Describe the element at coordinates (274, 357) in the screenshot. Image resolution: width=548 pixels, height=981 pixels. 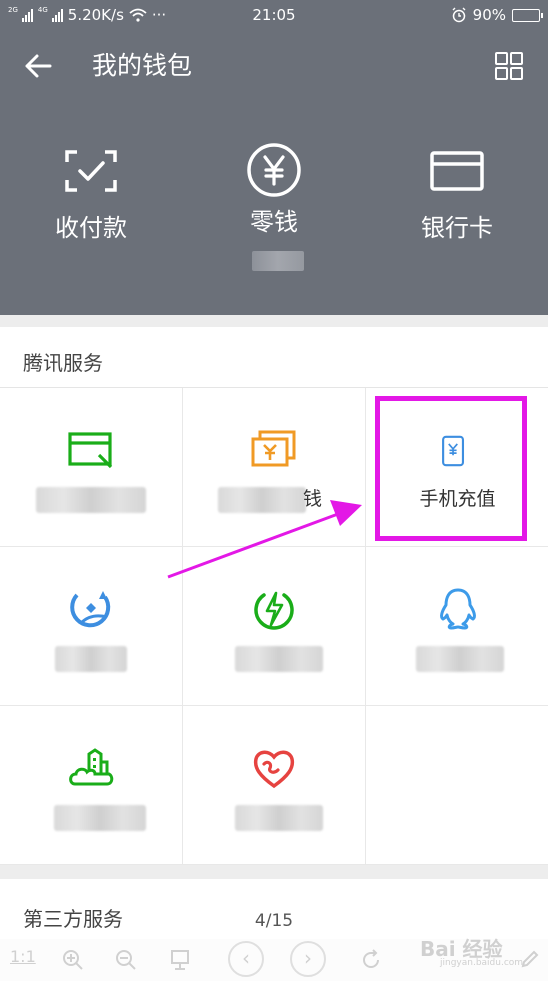
I see `section-header: 腾讯服务` at that location.